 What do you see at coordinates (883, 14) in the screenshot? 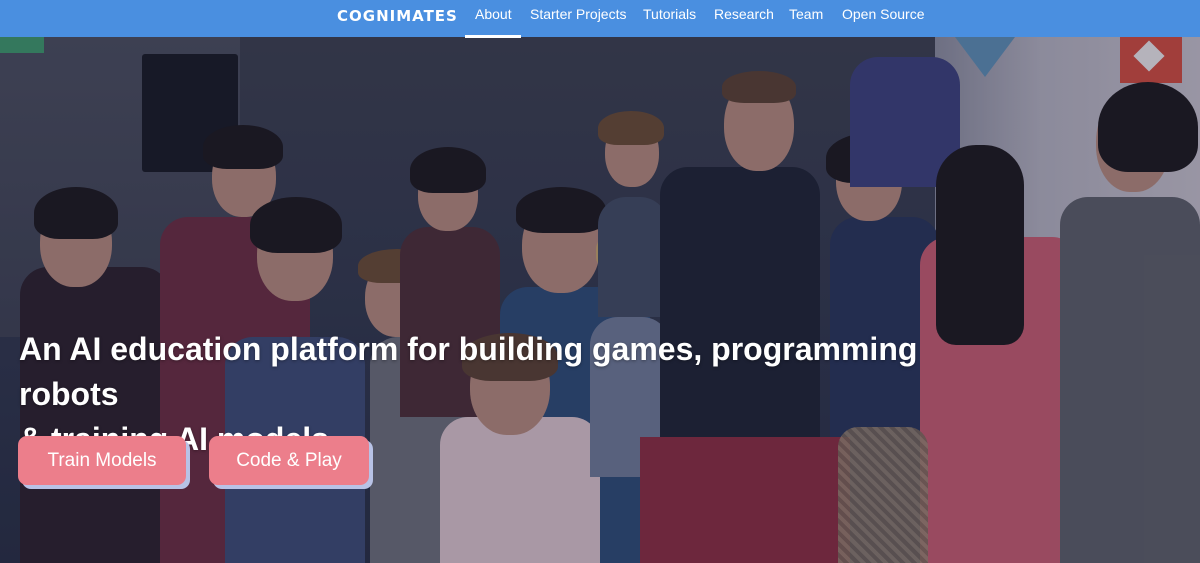
I see `nav-link-open-source: Open Source` at bounding box center [883, 14].